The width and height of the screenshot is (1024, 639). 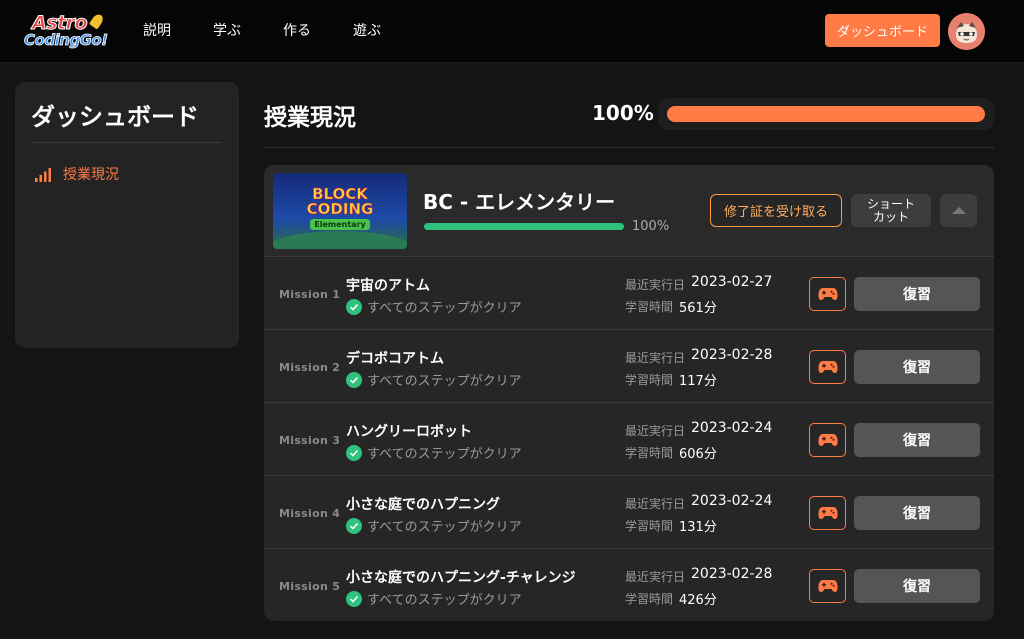 What do you see at coordinates (97, 21) in the screenshot?
I see `rocket-icon` at bounding box center [97, 21].